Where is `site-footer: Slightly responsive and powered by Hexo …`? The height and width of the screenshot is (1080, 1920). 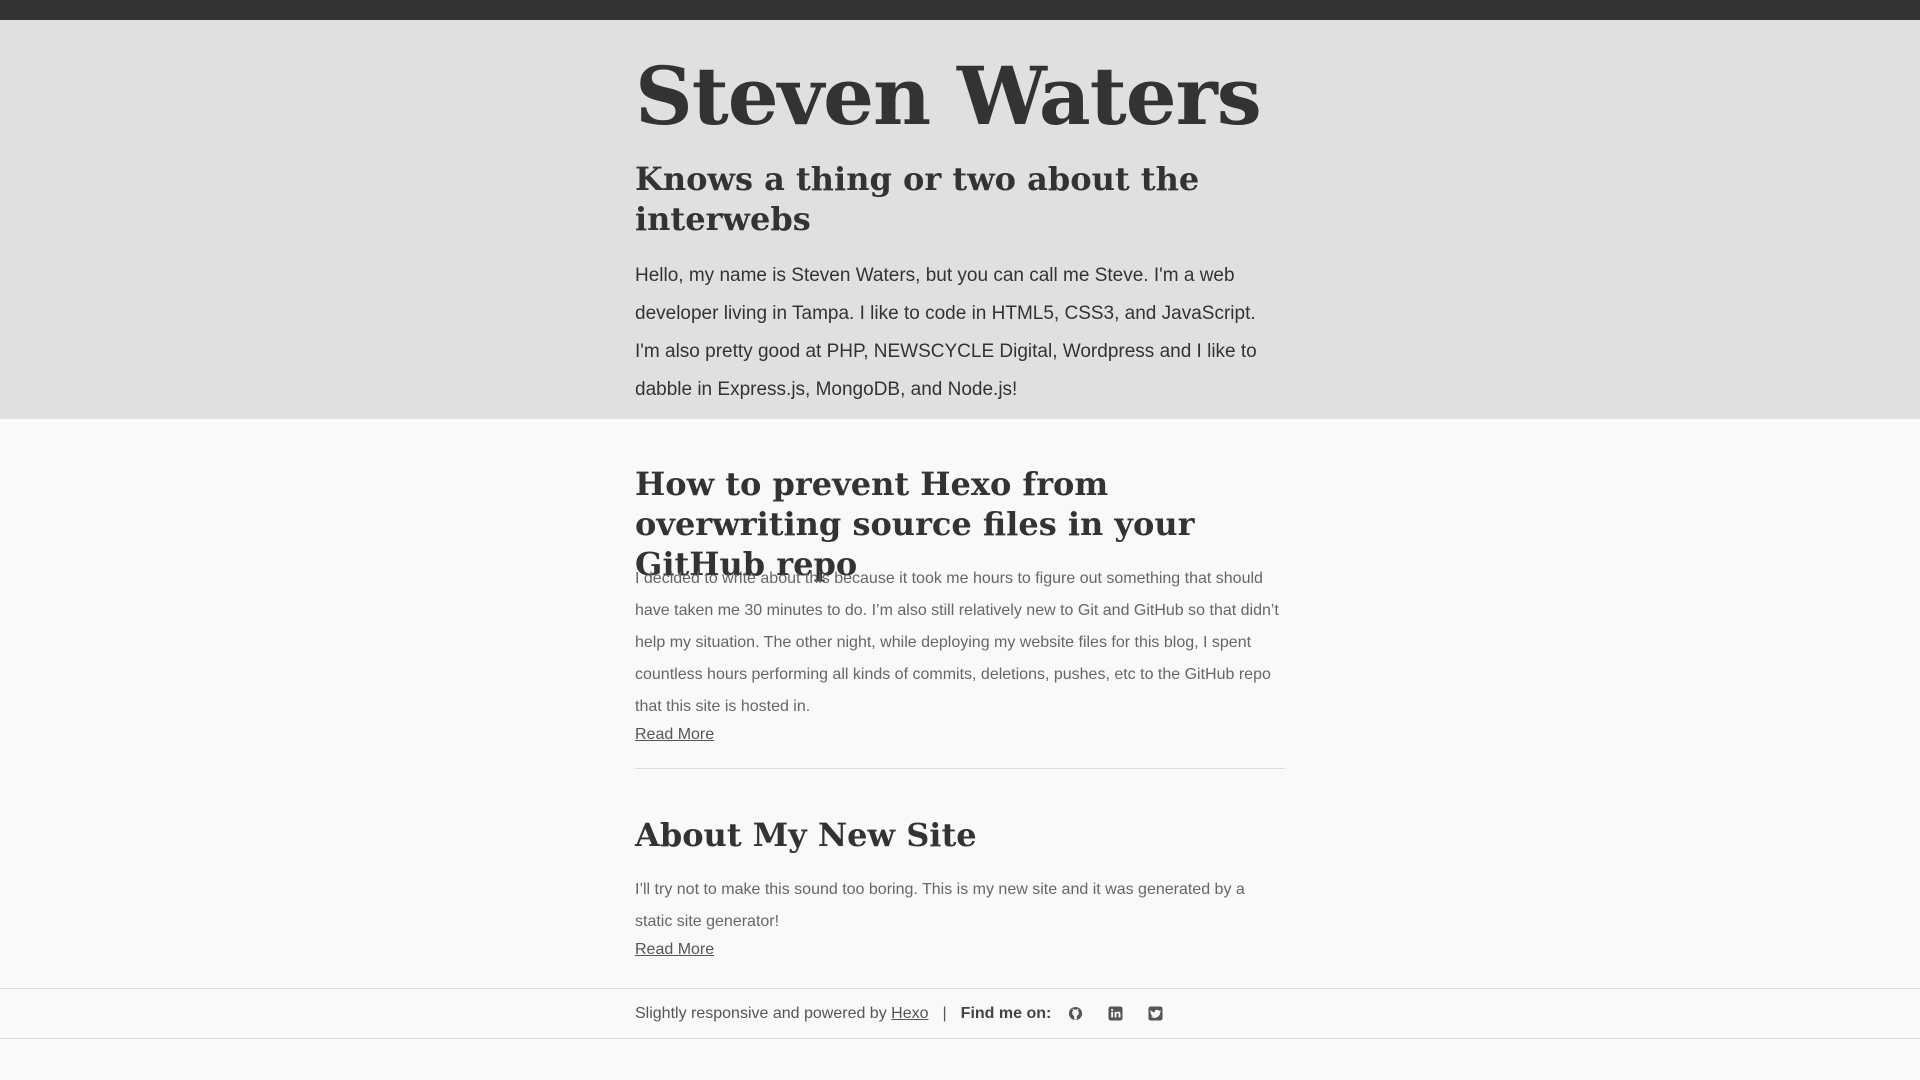 site-footer: Slightly responsive and powered by Hexo … is located at coordinates (960, 1013).